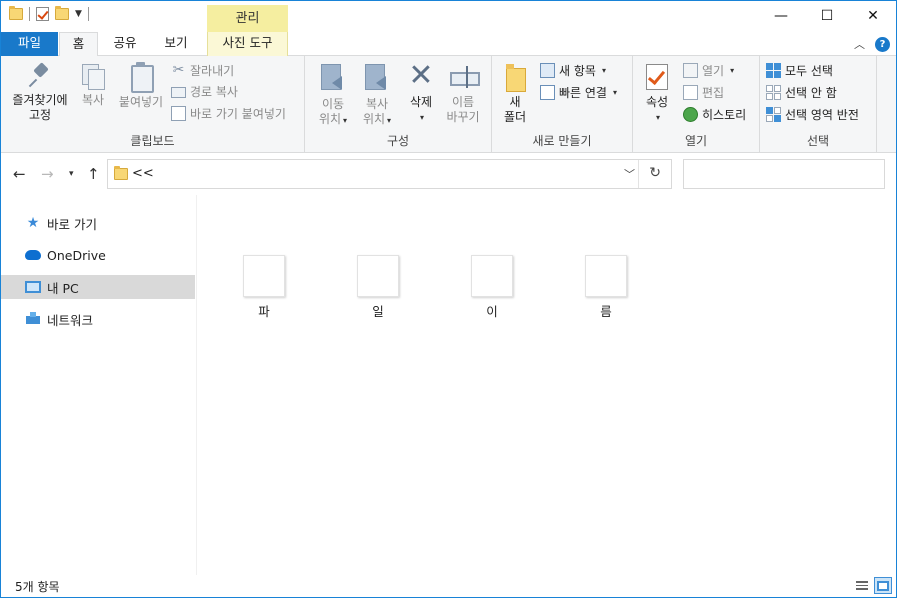 The height and width of the screenshot is (598, 897). What do you see at coordinates (781, 16) in the screenshot?
I see `minimize-button: —` at bounding box center [781, 16].